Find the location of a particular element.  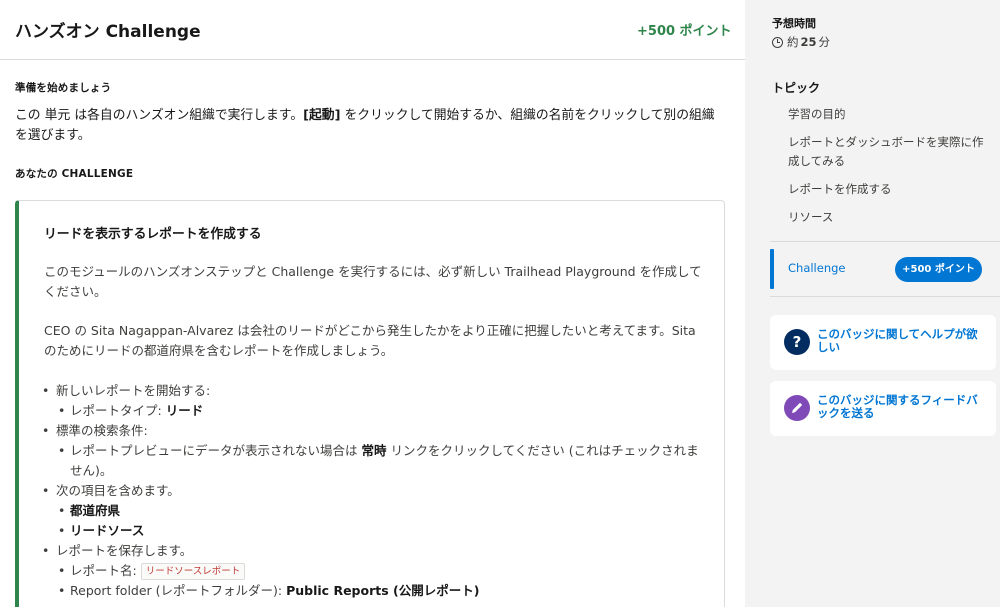

topic-link: リソース is located at coordinates (888, 217).